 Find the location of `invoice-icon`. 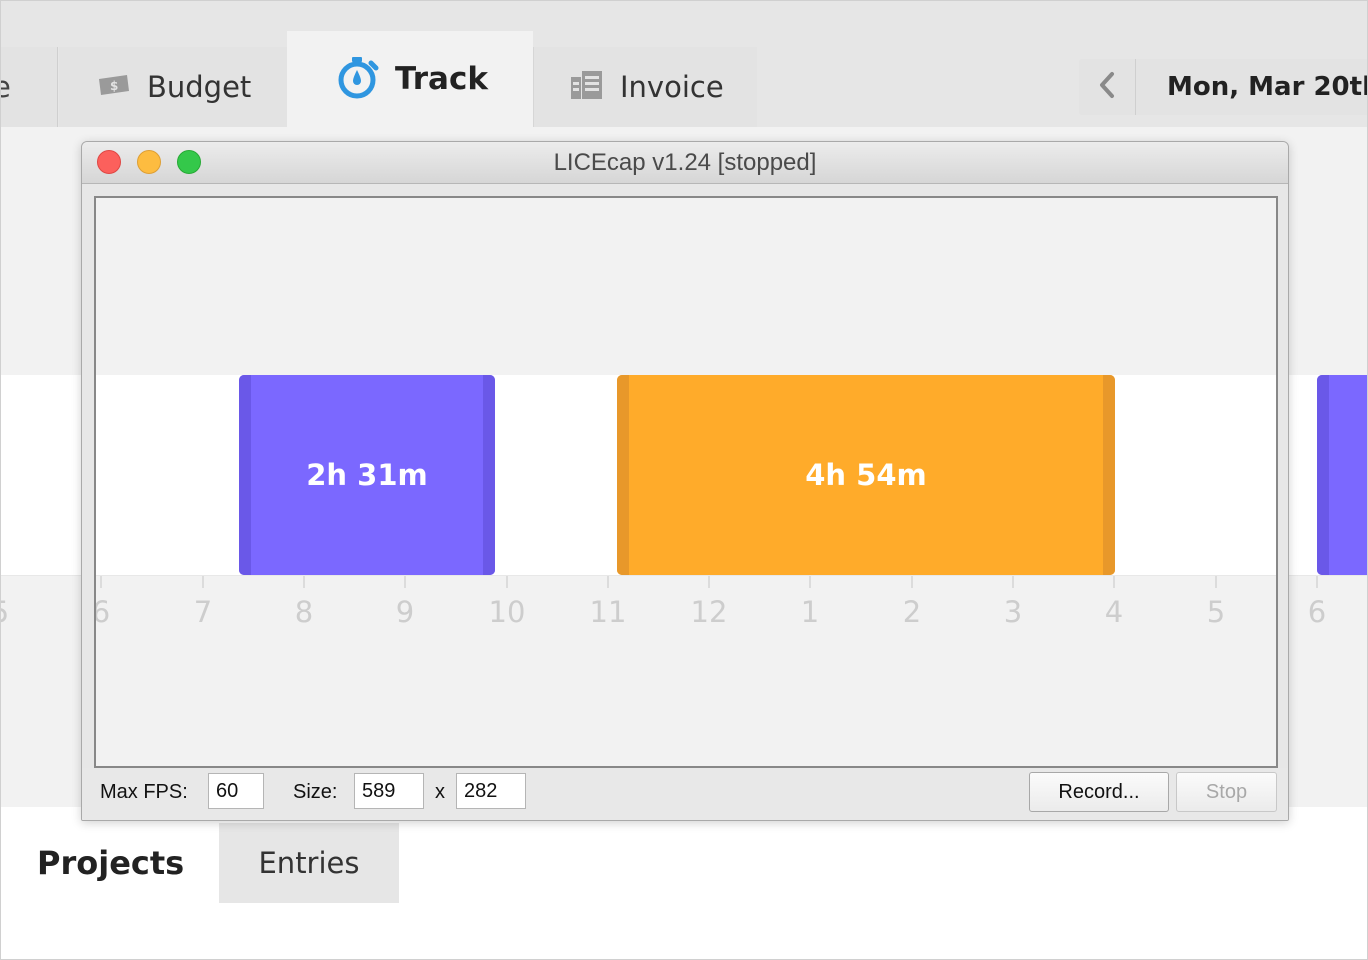

invoice-icon is located at coordinates (587, 87).